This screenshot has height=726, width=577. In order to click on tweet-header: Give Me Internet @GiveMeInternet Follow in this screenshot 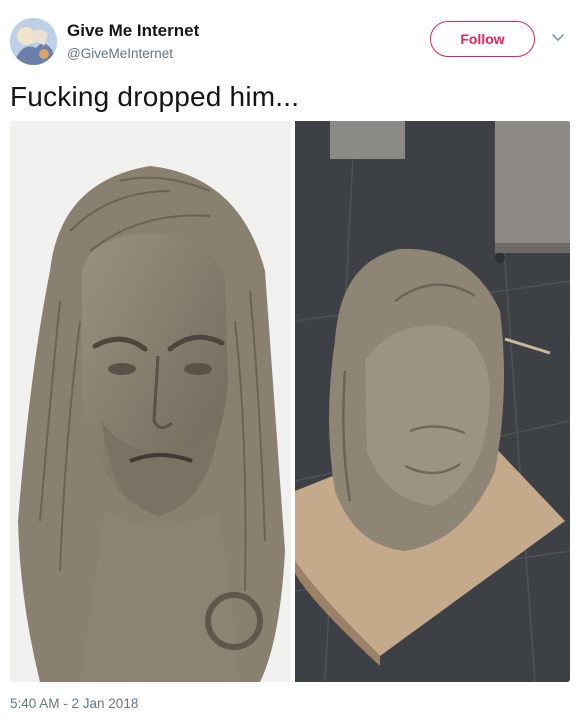, I will do `click(288, 40)`.